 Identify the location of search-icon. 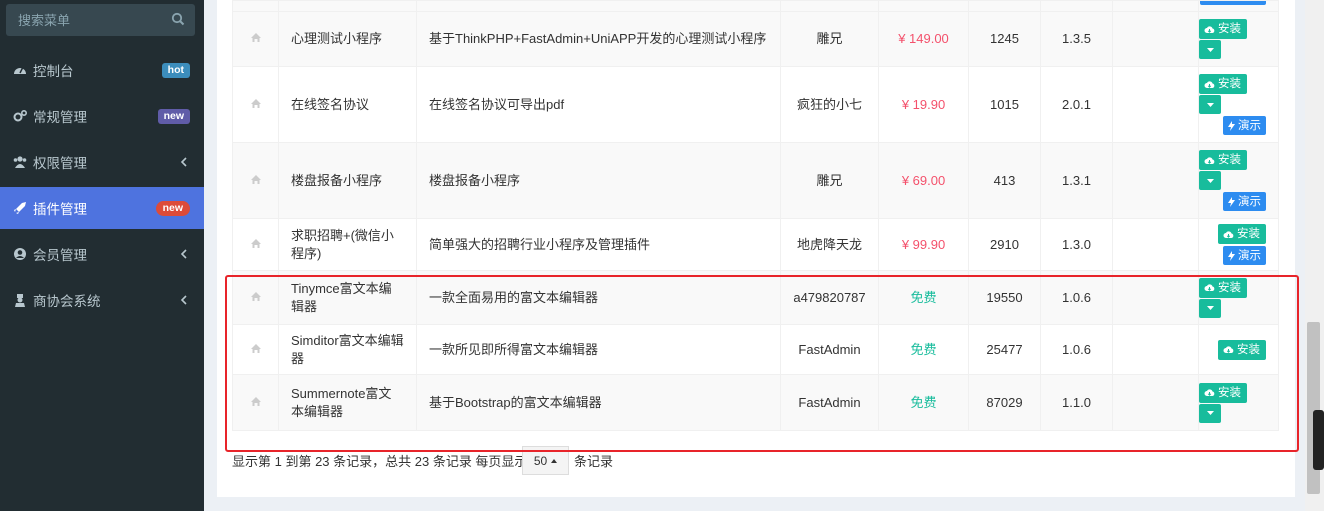
(178, 19).